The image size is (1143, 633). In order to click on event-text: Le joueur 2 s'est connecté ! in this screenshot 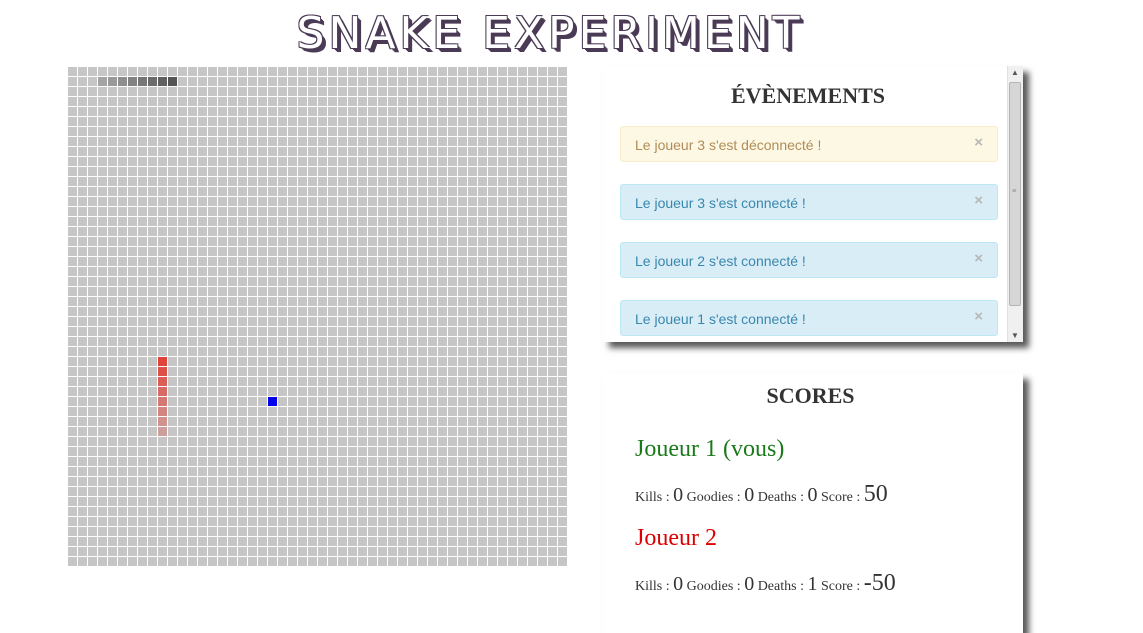, I will do `click(720, 261)`.